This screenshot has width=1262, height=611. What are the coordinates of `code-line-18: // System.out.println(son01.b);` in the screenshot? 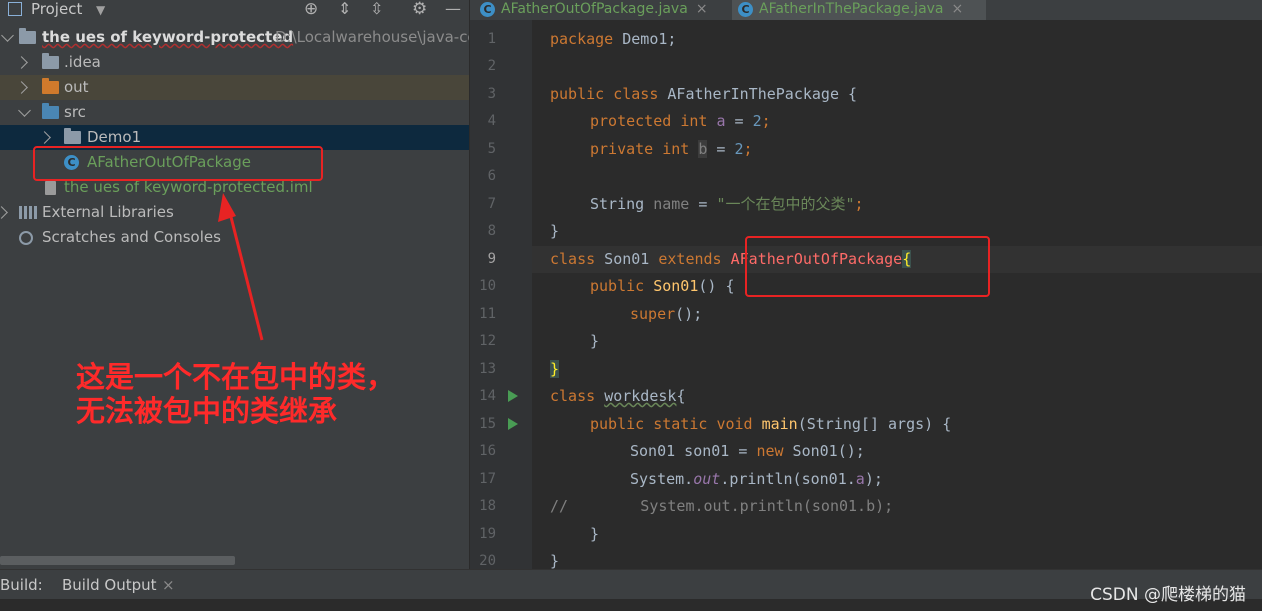 It's located at (722, 506).